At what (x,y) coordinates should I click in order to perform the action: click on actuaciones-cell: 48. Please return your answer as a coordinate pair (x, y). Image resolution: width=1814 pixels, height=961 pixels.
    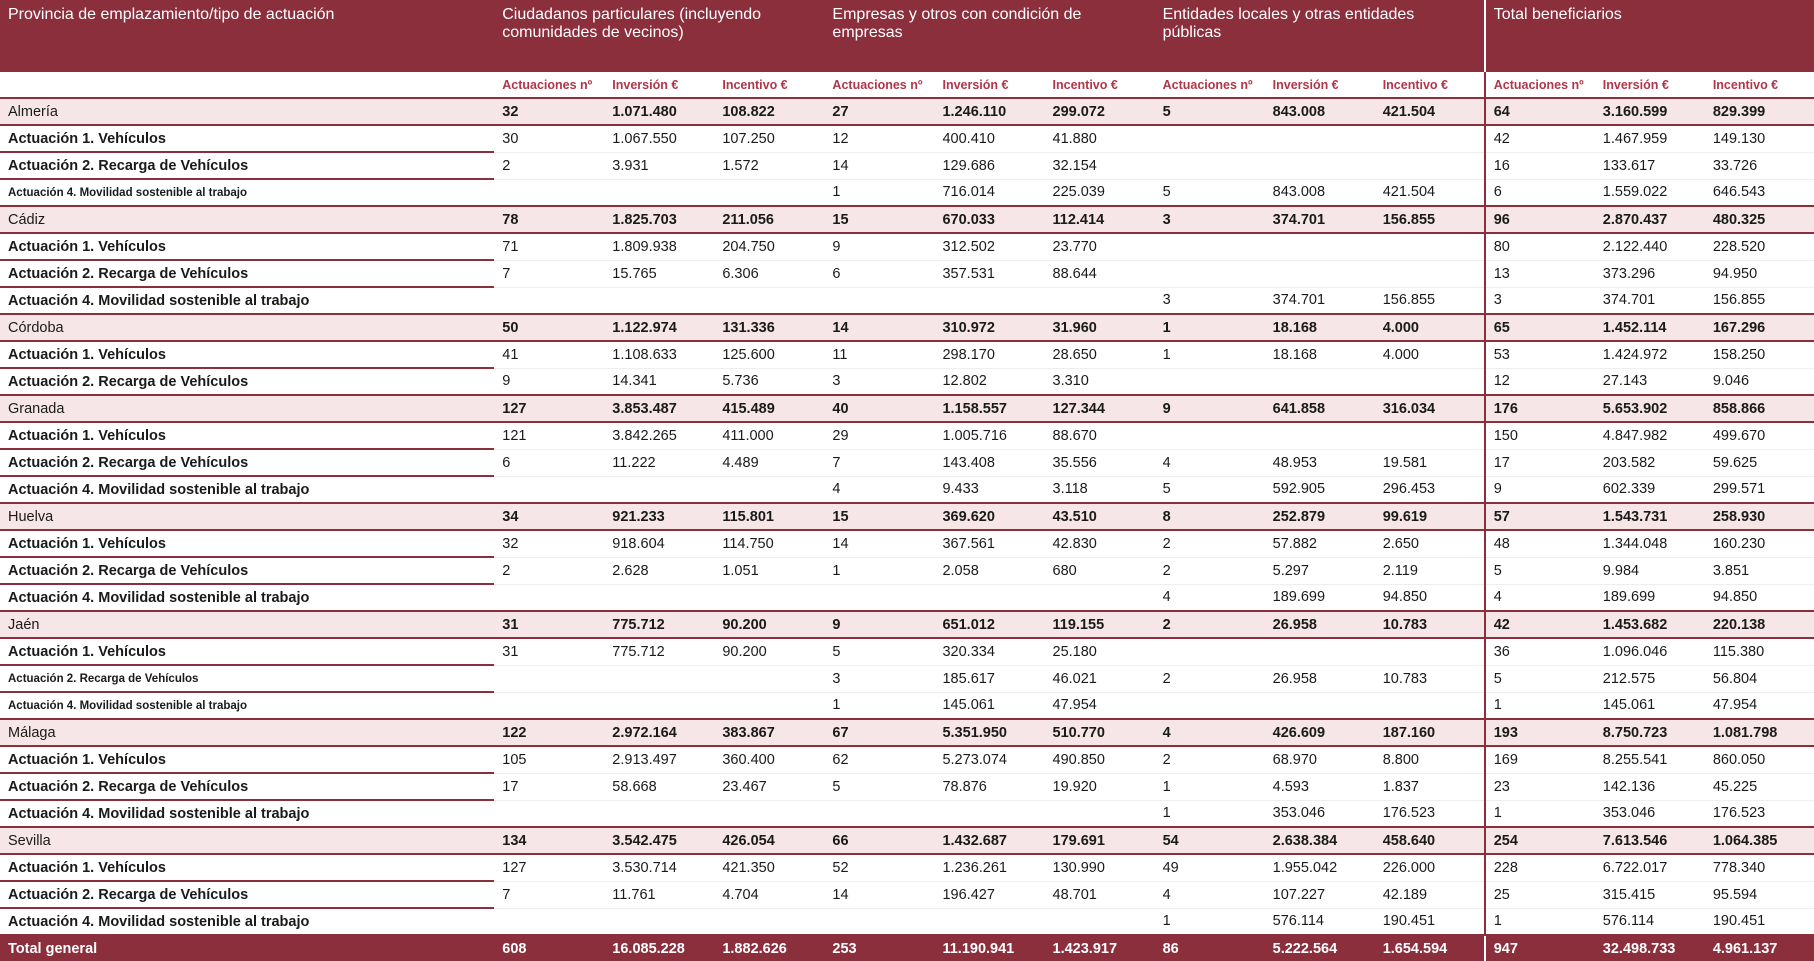
    Looking at the image, I should click on (1539, 544).